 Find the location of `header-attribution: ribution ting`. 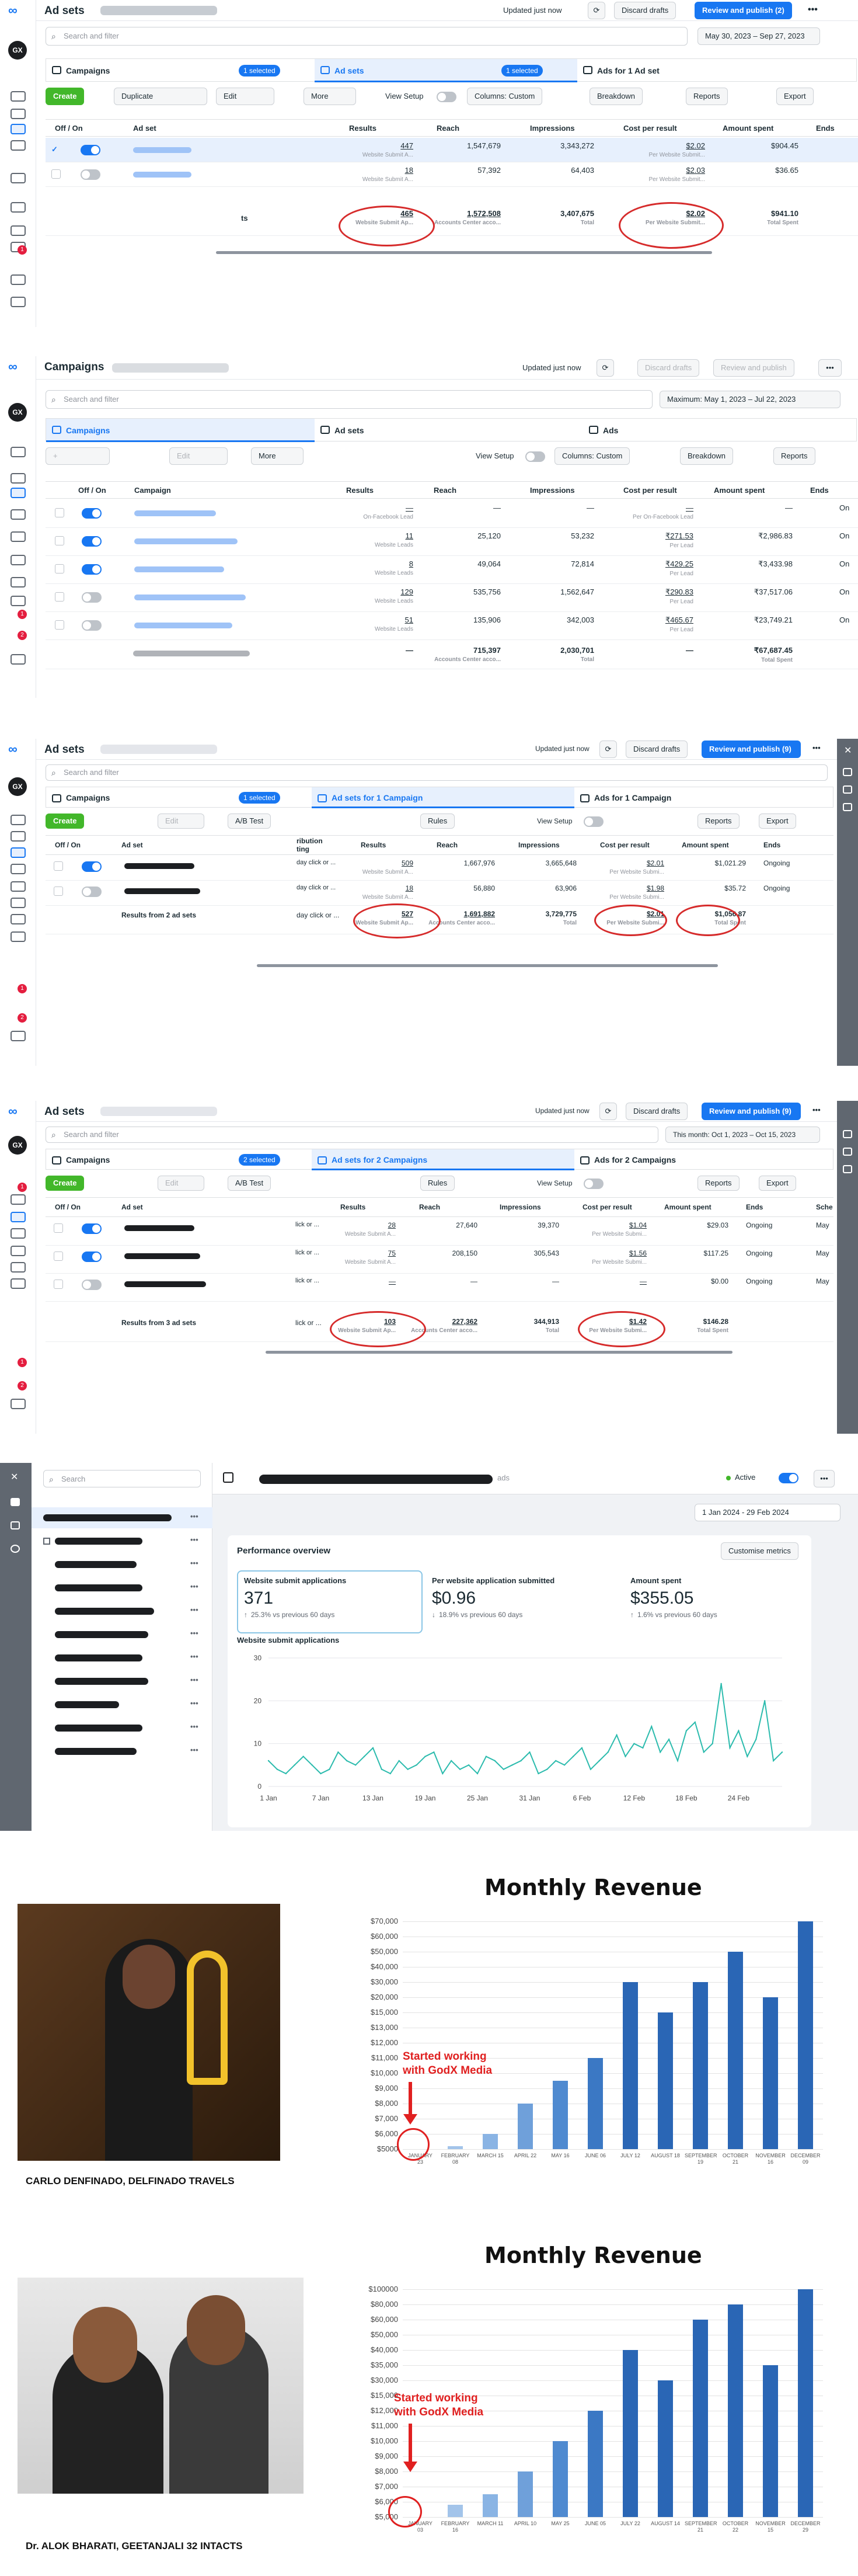

header-attribution: ribution ting is located at coordinates (310, 845).